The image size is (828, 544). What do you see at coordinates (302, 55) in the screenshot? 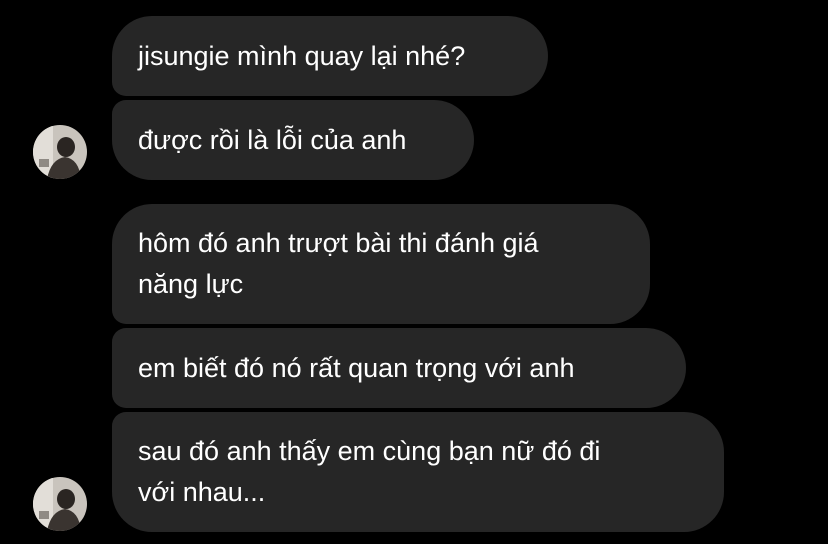
I see `message-text-1: jisungie mình quay lại nhé?` at bounding box center [302, 55].